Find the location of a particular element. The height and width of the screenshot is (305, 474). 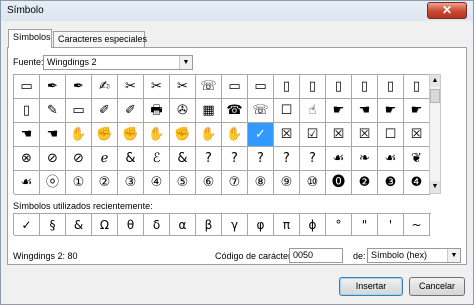

recent-symbol-cell: δ is located at coordinates (157, 225).